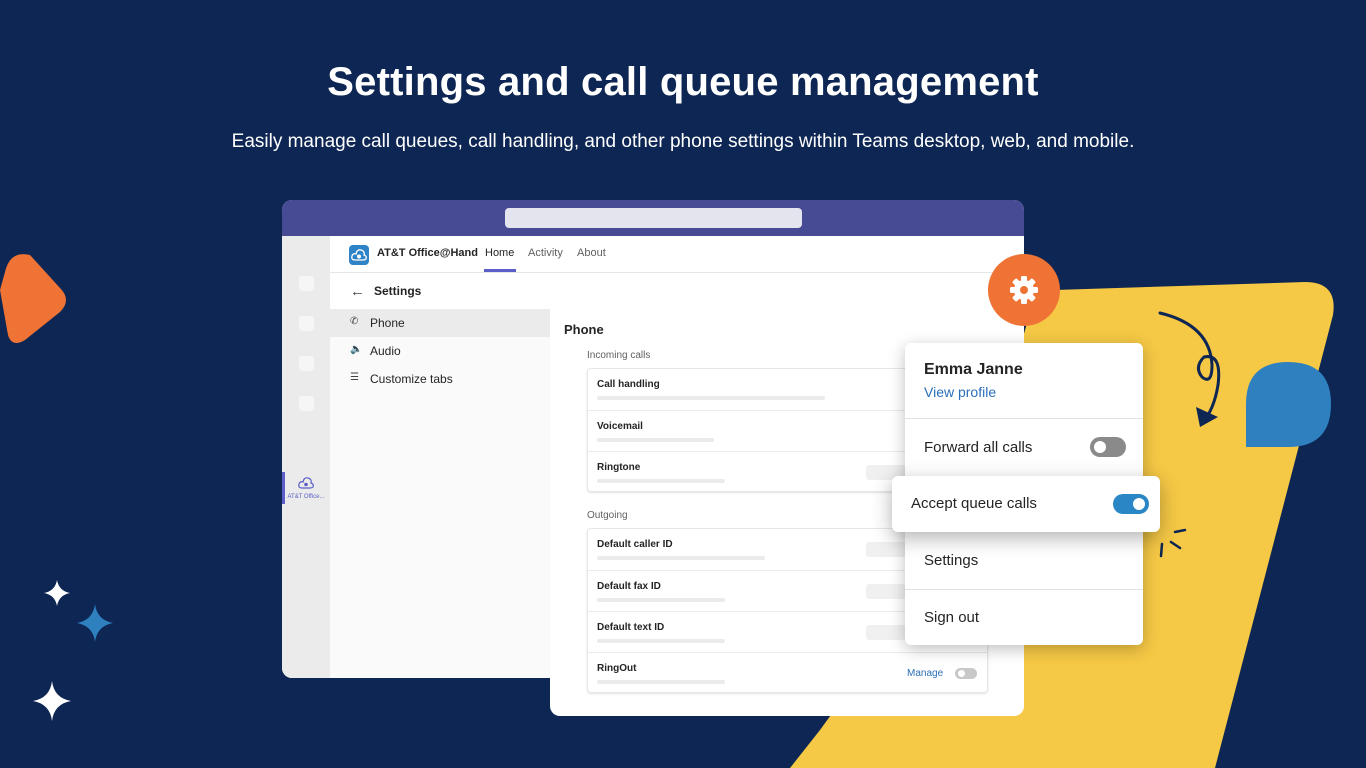 This screenshot has width=1366, height=768. What do you see at coordinates (356, 349) in the screenshot?
I see `speaker-icon: 🔈` at bounding box center [356, 349].